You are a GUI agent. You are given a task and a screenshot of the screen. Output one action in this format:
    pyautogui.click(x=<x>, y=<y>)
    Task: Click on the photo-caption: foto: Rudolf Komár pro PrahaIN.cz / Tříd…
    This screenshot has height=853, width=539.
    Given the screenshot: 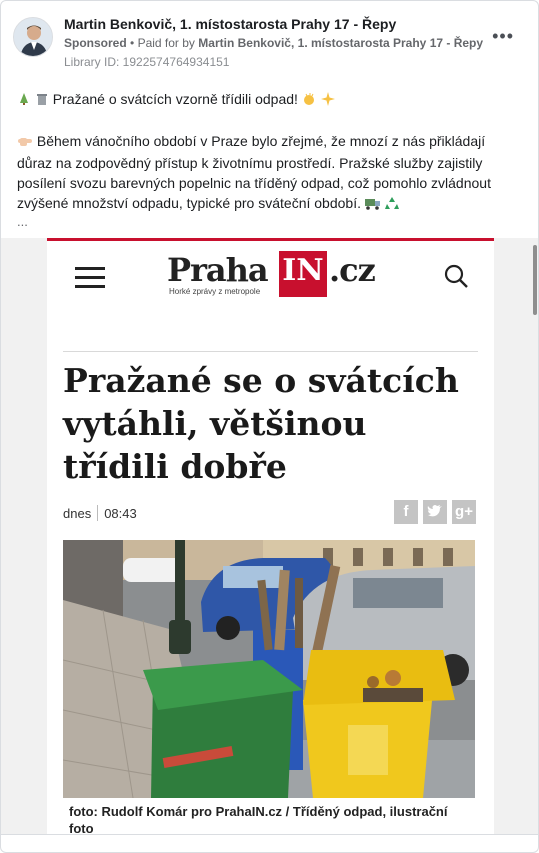 What is the action you would take?
    pyautogui.click(x=258, y=819)
    